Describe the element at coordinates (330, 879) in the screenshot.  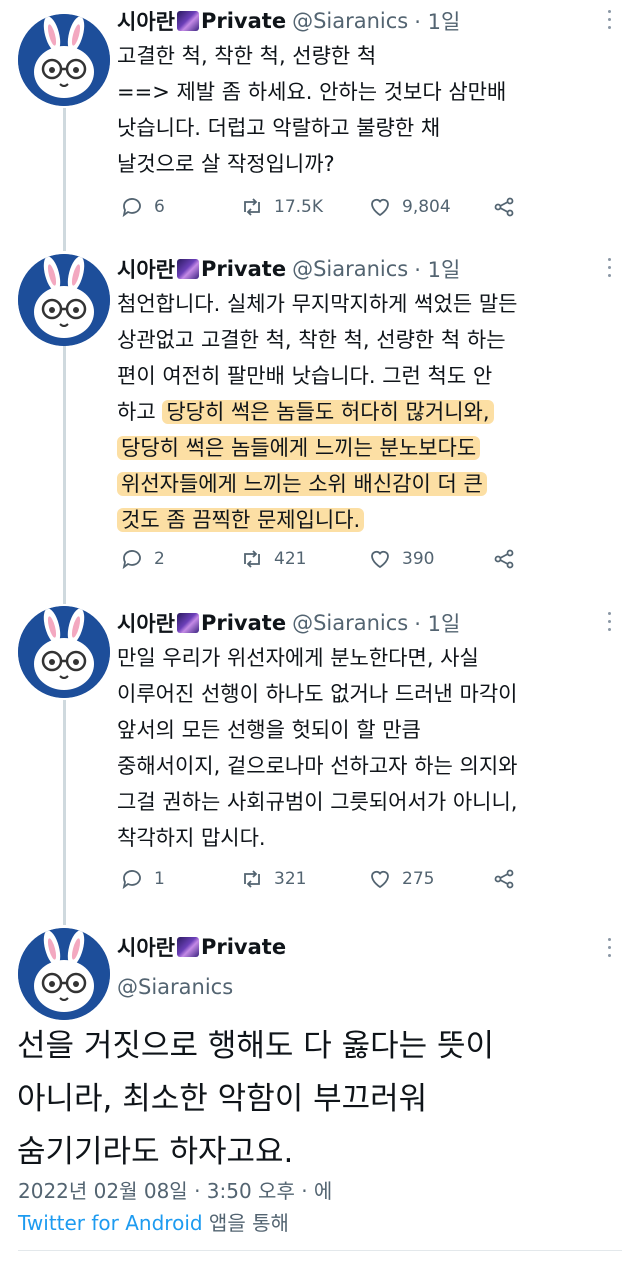
I see `tweet-actions: 1 321 275` at that location.